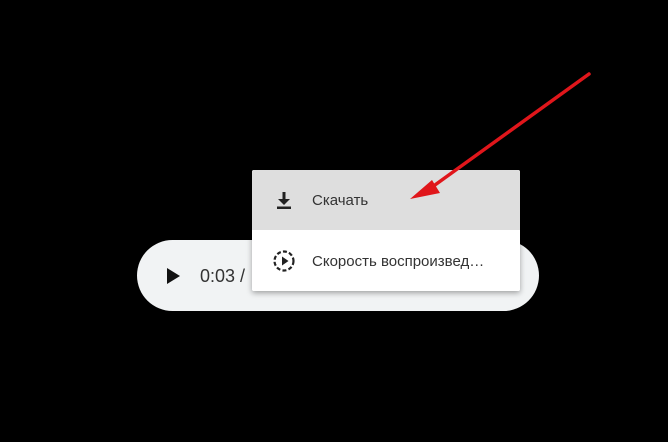 This screenshot has height=442, width=668. Describe the element at coordinates (386, 200) in the screenshot. I see `menu-item-download: Скачать` at that location.